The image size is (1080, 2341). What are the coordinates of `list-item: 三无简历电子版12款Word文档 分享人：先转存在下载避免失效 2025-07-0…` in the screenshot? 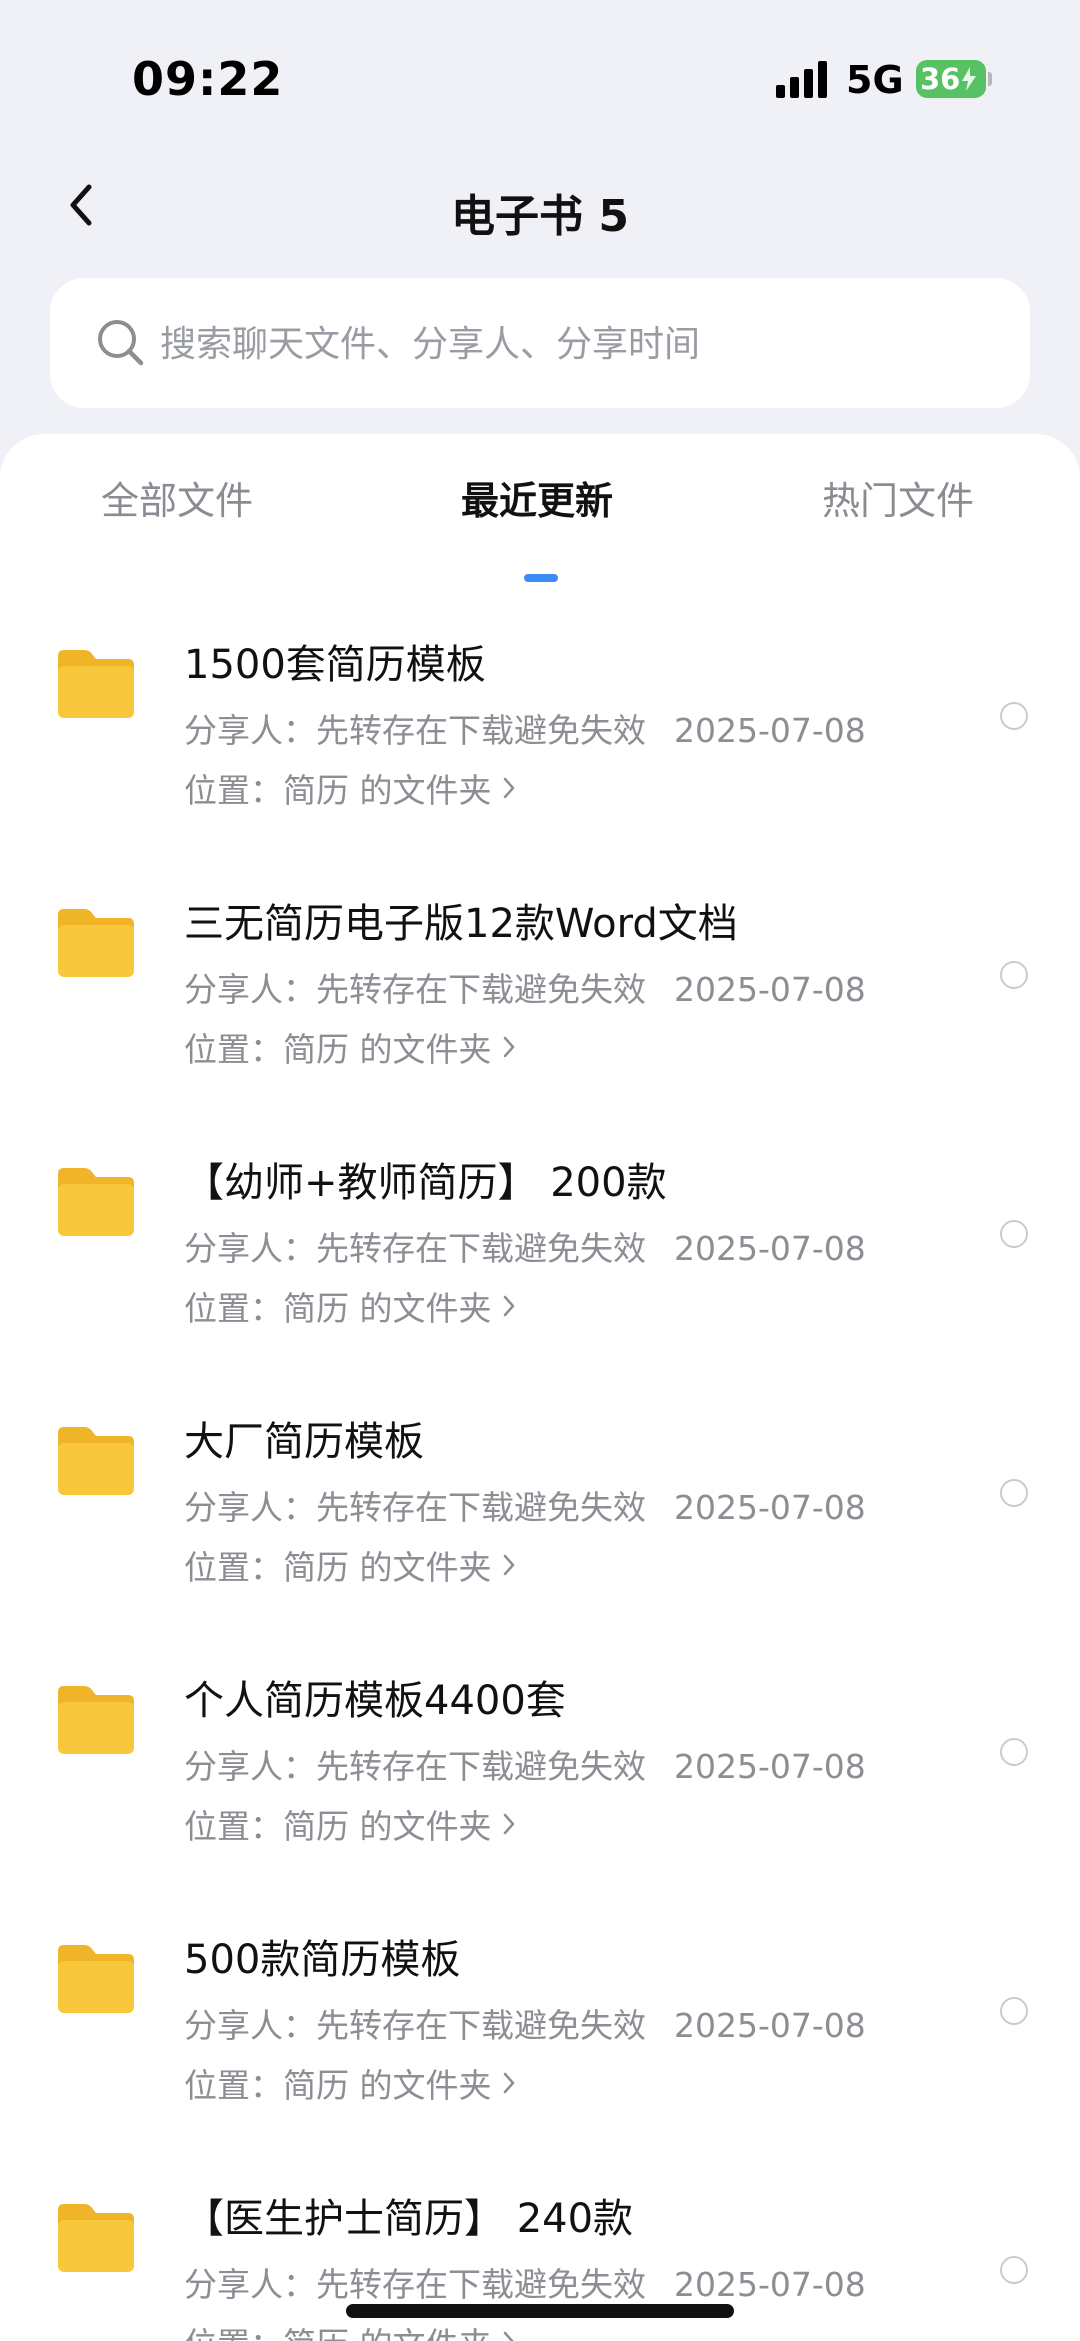 It's located at (540, 1000).